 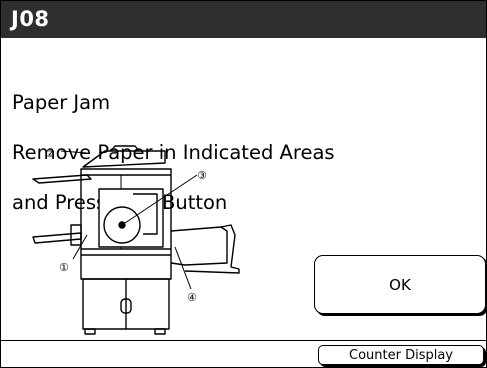 I want to click on counter-display-button: Counter Display, so click(x=401, y=355).